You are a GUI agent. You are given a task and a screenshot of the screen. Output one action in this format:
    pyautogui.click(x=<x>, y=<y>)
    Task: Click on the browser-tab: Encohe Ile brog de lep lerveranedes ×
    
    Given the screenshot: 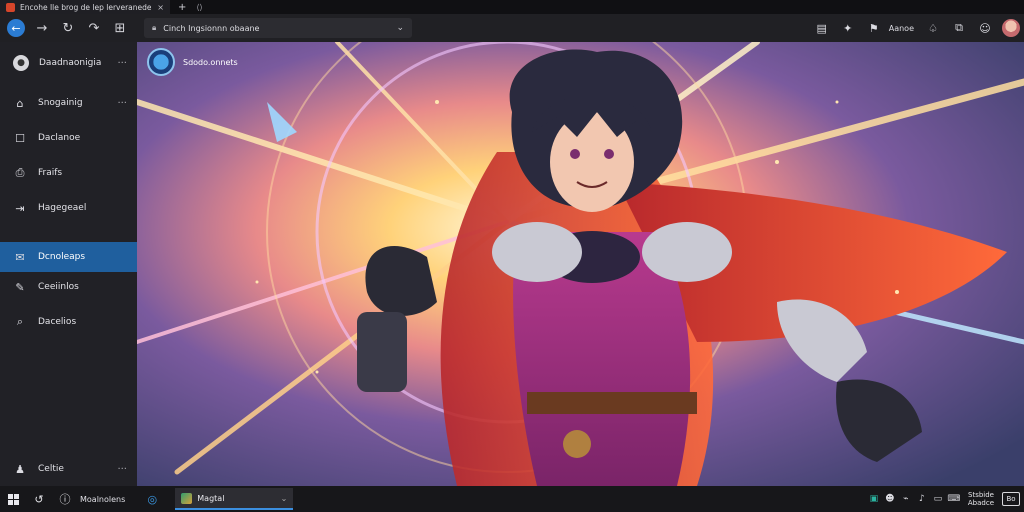 What is the action you would take?
    pyautogui.click(x=85, y=7)
    